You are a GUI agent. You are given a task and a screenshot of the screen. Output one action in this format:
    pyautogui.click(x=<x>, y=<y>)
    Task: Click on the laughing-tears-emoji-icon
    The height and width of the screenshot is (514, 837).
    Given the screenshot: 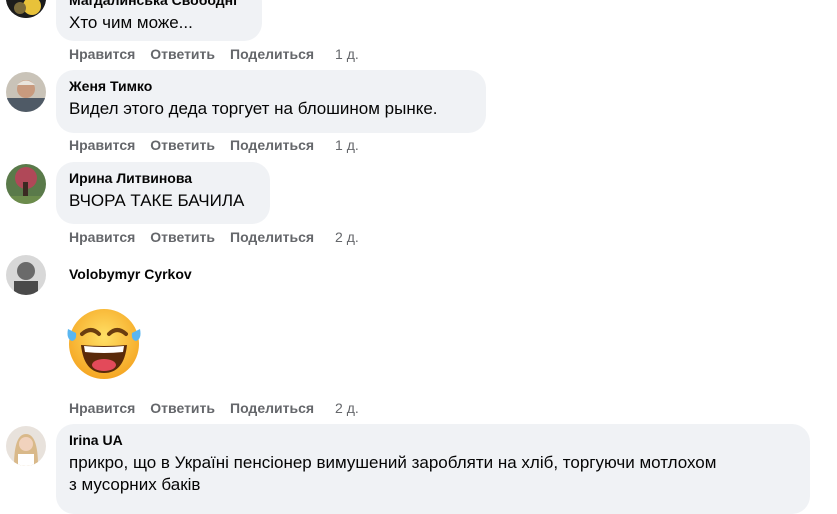 What is the action you would take?
    pyautogui.click(x=104, y=344)
    